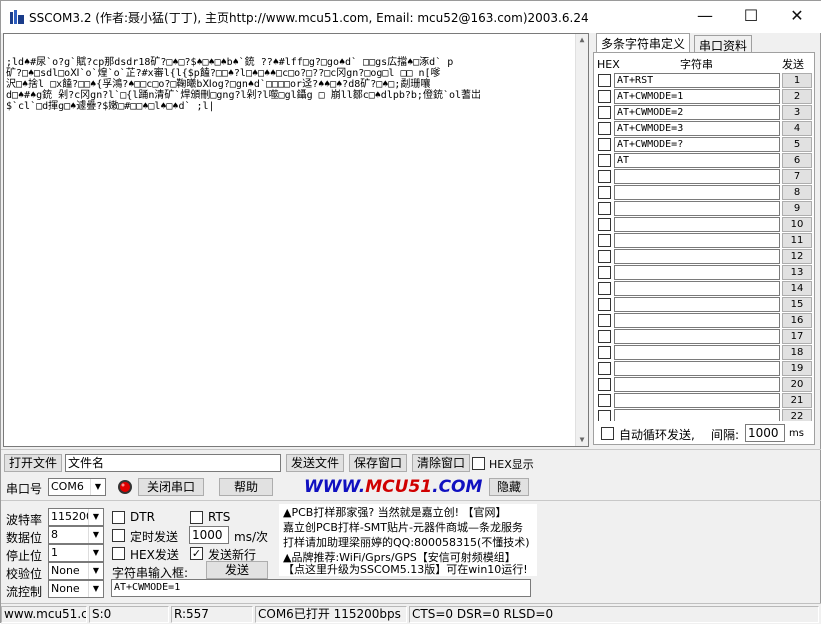  Describe the element at coordinates (76, 535) in the screenshot. I see `databits-select: 8 ▼` at that location.